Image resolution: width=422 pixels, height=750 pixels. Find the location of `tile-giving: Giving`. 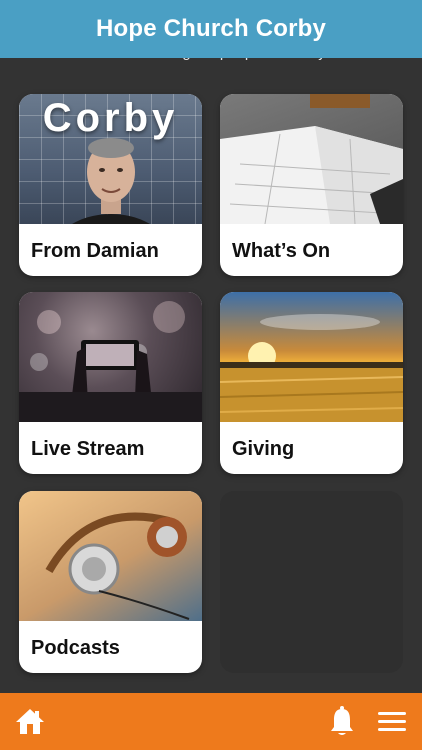

tile-giving: Giving is located at coordinates (311, 383).